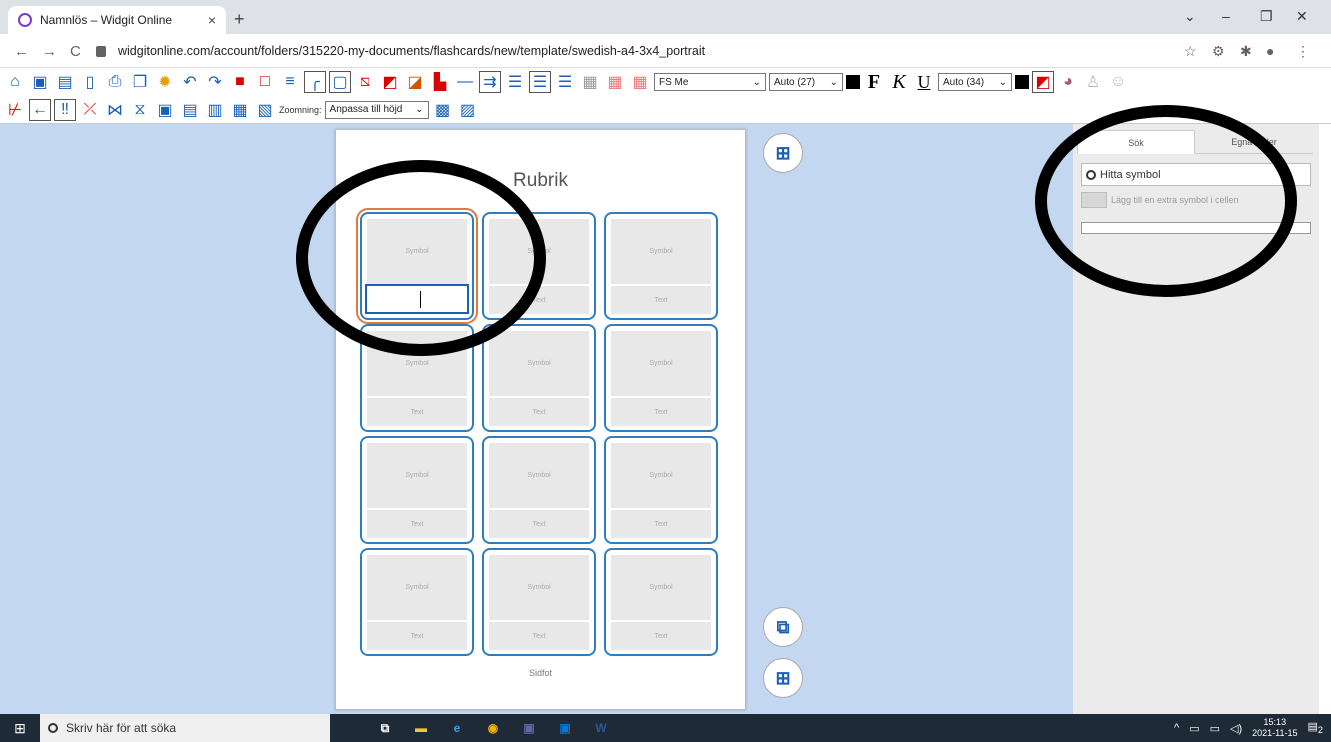 Image resolution: width=1331 pixels, height=742 pixels. Describe the element at coordinates (20, 728) in the screenshot. I see `windows-start-icon: ⊞` at that location.